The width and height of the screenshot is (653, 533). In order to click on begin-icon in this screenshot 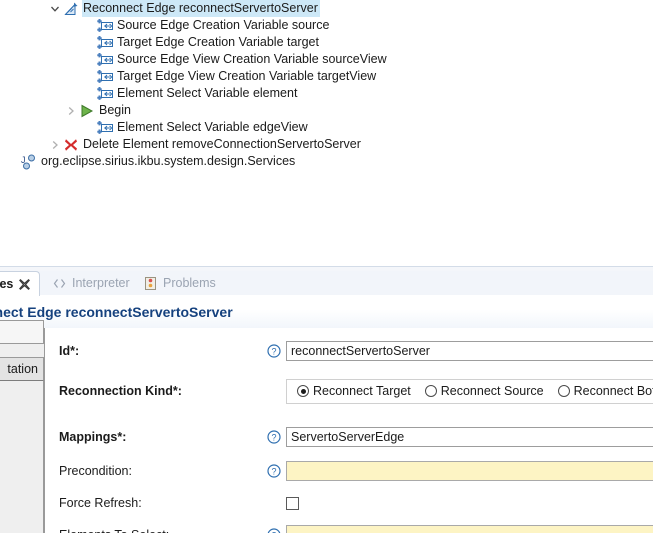, I will do `click(86, 111)`.